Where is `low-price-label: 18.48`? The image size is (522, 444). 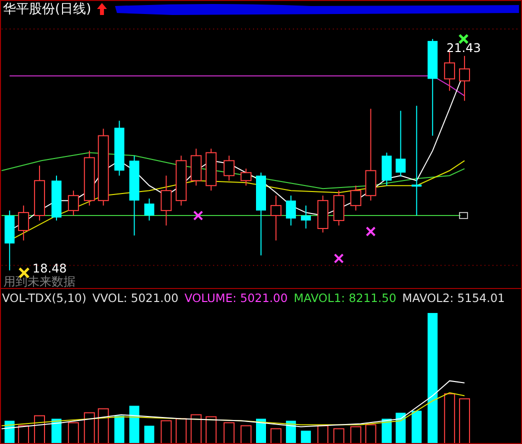
low-price-label: 18.48 is located at coordinates (49, 268).